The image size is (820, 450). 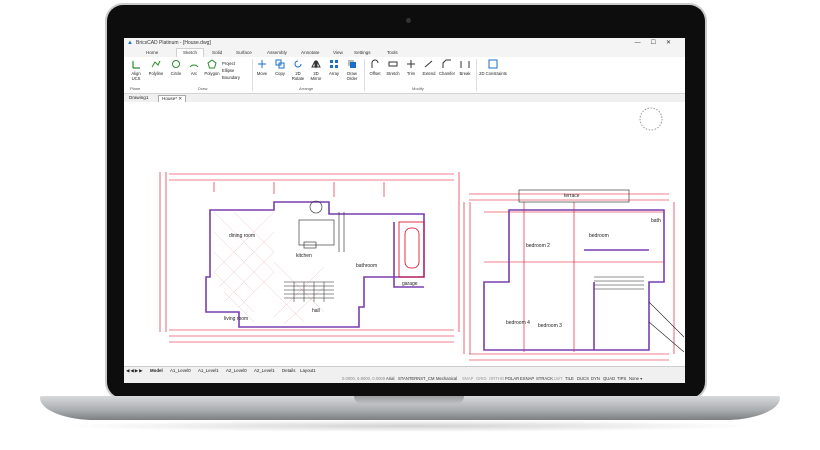 I want to click on group-draw: Draw, so click(x=203, y=88).